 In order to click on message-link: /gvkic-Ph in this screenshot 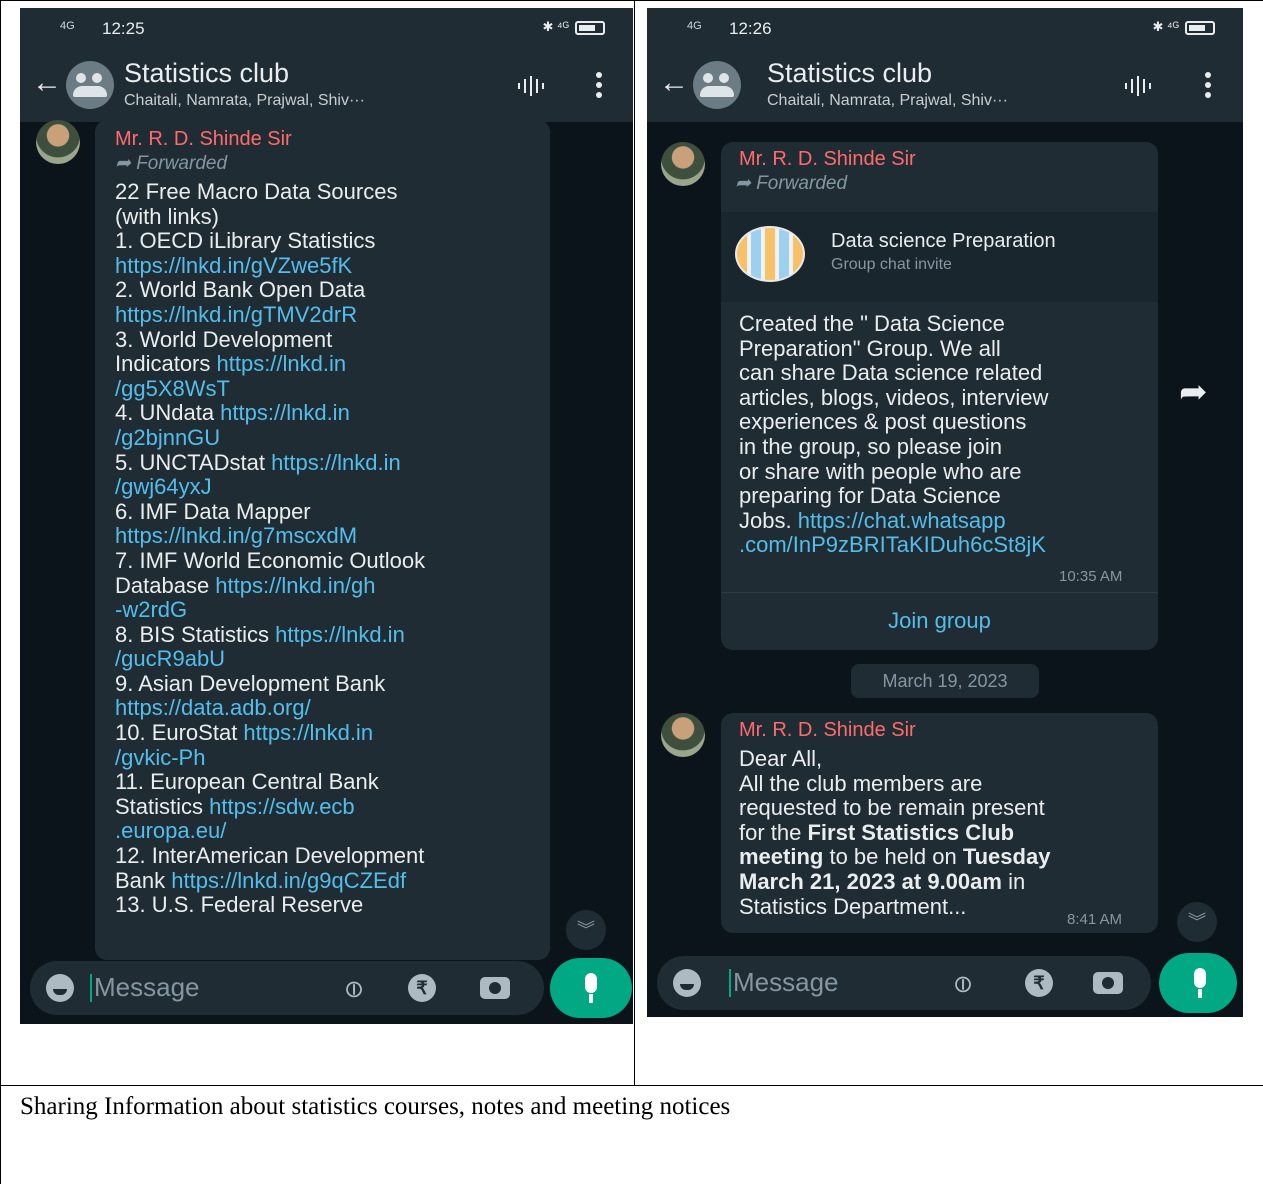, I will do `click(160, 757)`.